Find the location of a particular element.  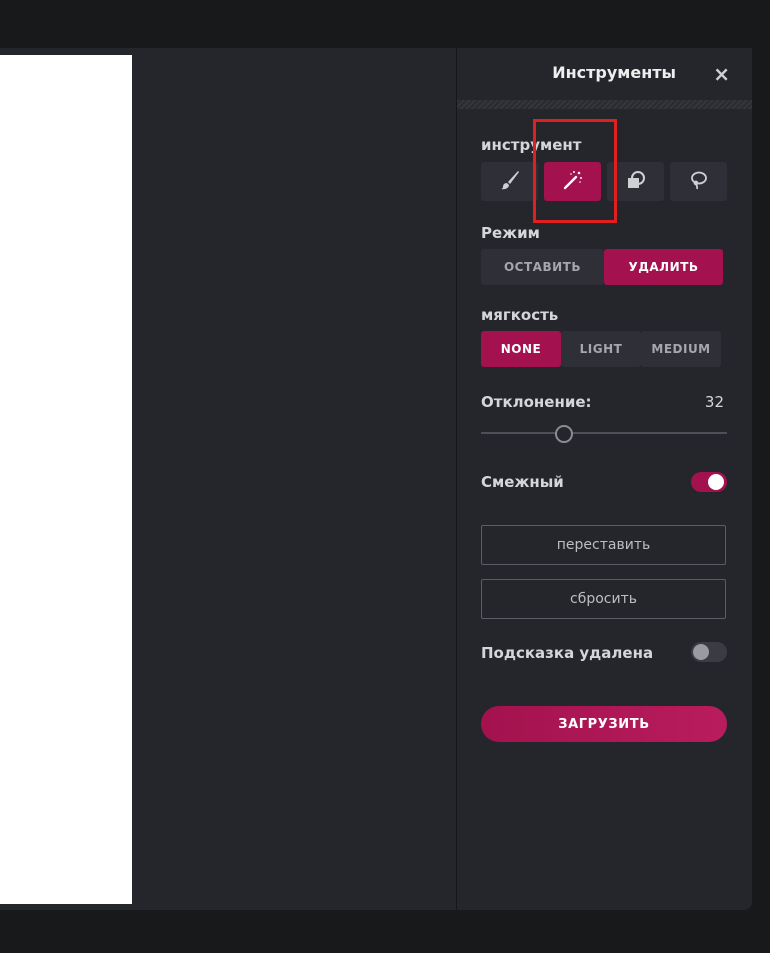

deviation-value: 32 is located at coordinates (714, 402).